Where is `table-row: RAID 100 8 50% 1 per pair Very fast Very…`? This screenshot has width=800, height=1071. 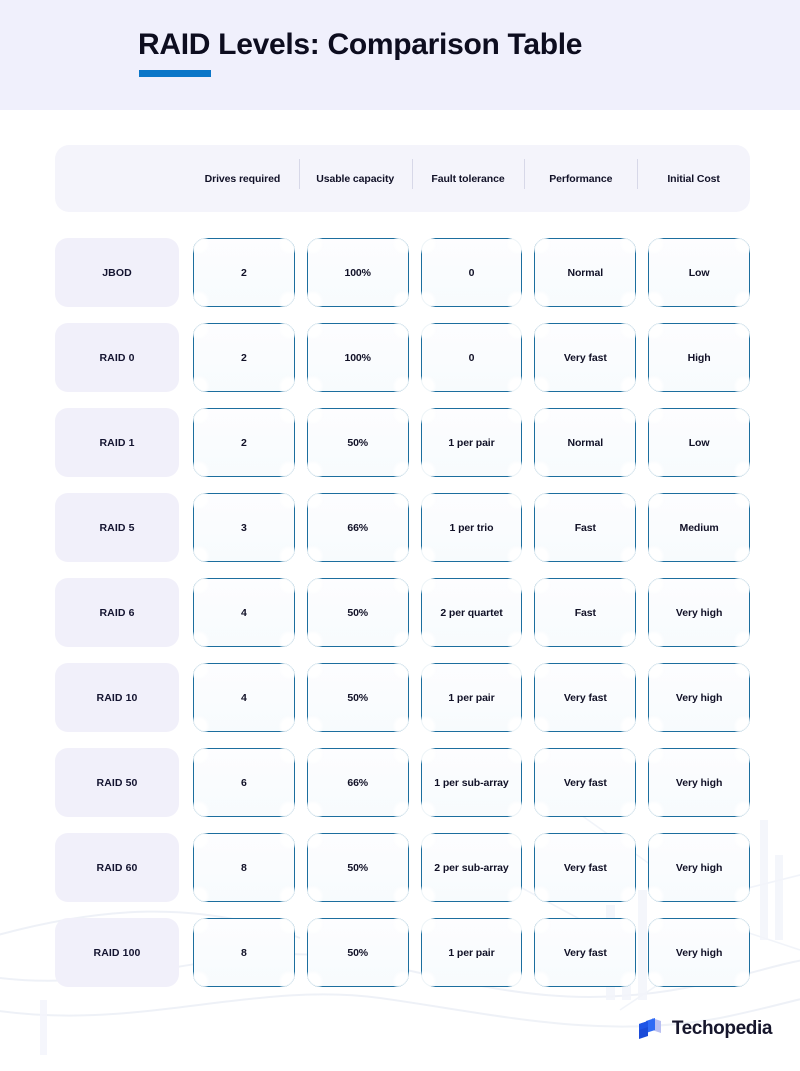
table-row: RAID 100 8 50% 1 per pair Very fast Very… is located at coordinates (400, 960).